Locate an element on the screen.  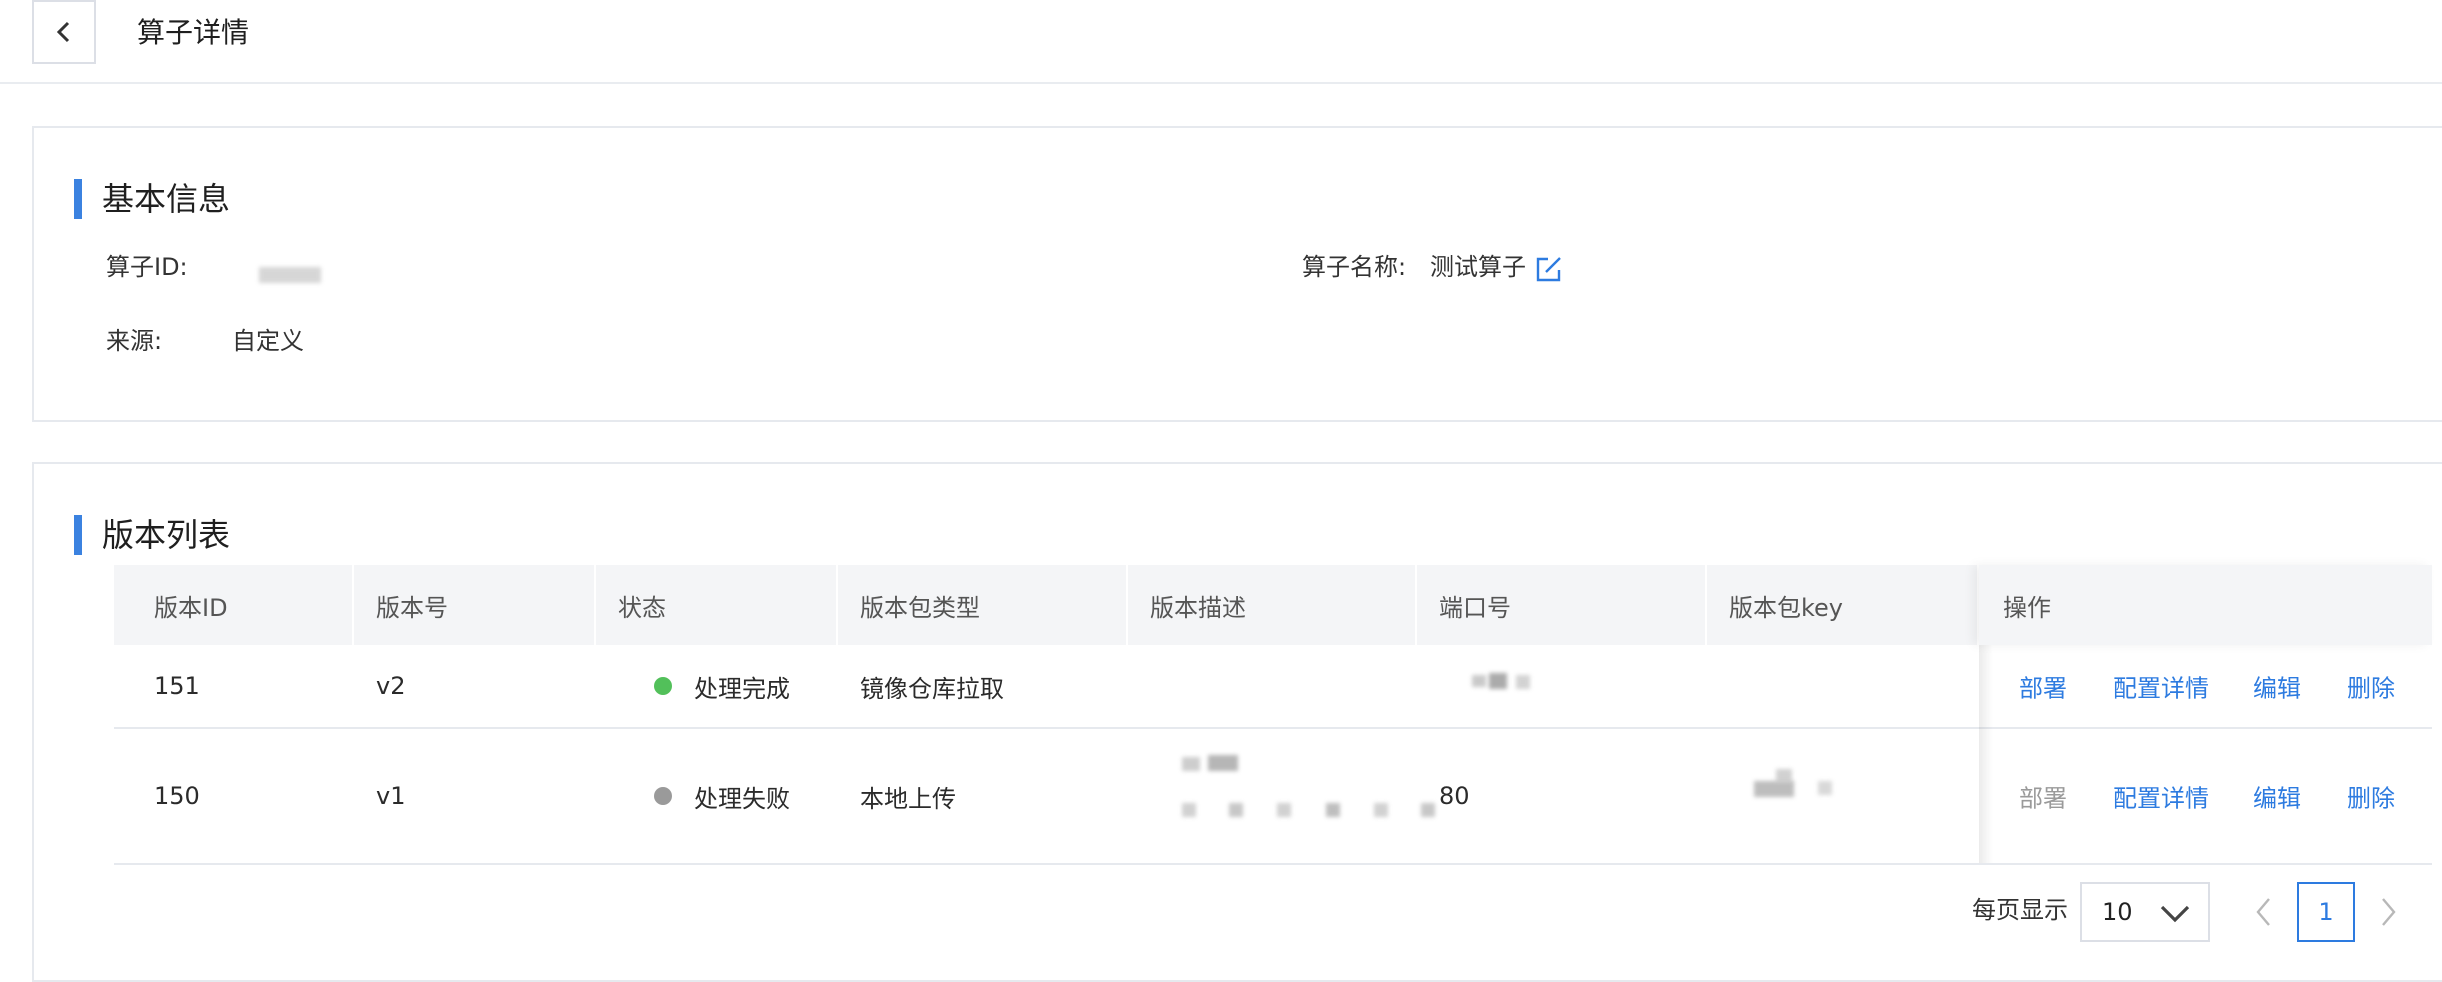
table-row: 151 v2 处理完成 镜像仓库拉取 部署 配置详情 编辑 删除 is located at coordinates (1273, 687).